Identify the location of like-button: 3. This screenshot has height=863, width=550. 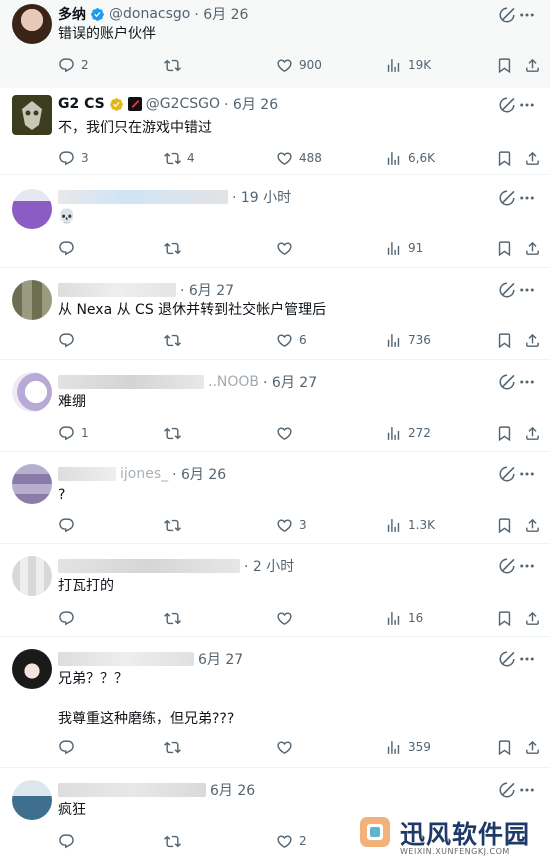
(291, 525).